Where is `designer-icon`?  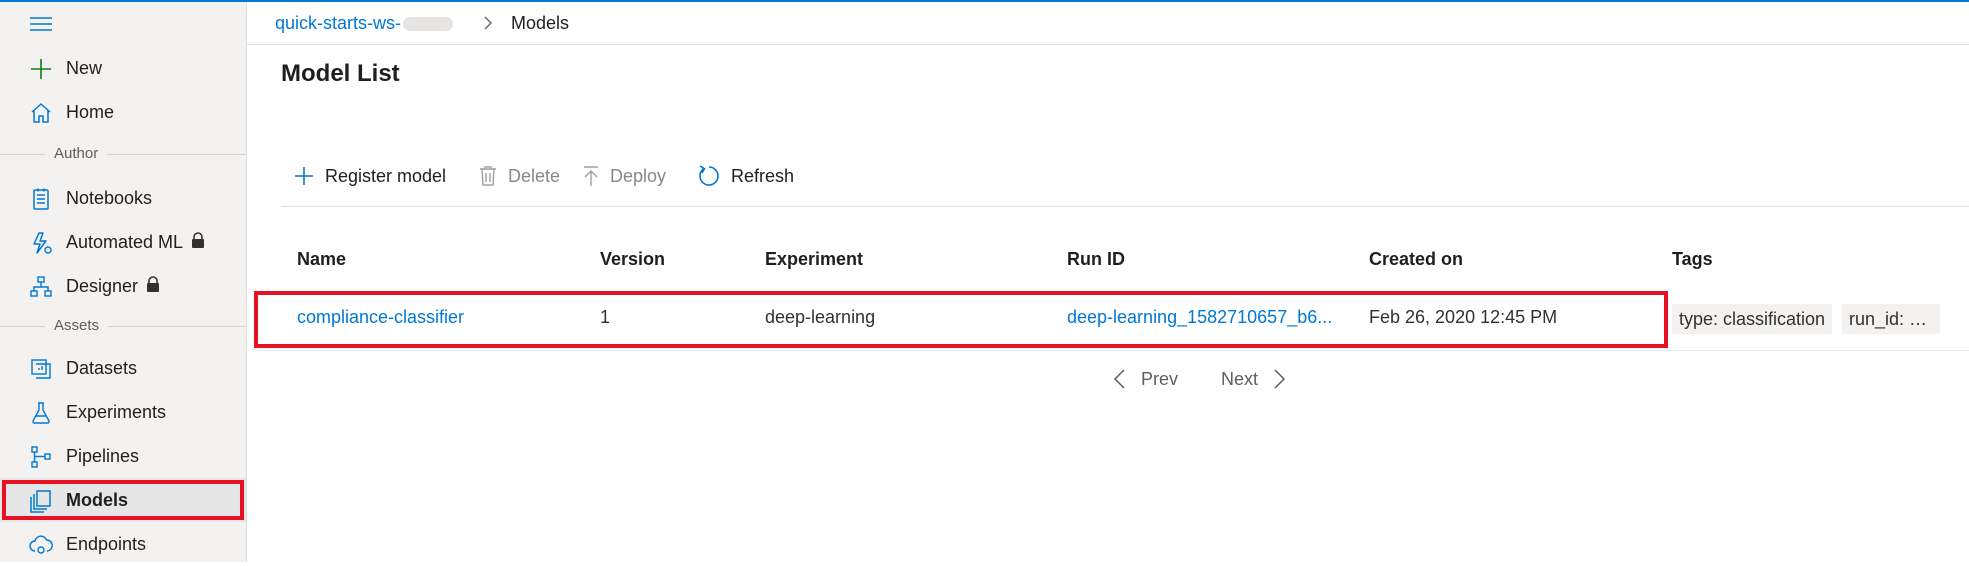
designer-icon is located at coordinates (41, 287).